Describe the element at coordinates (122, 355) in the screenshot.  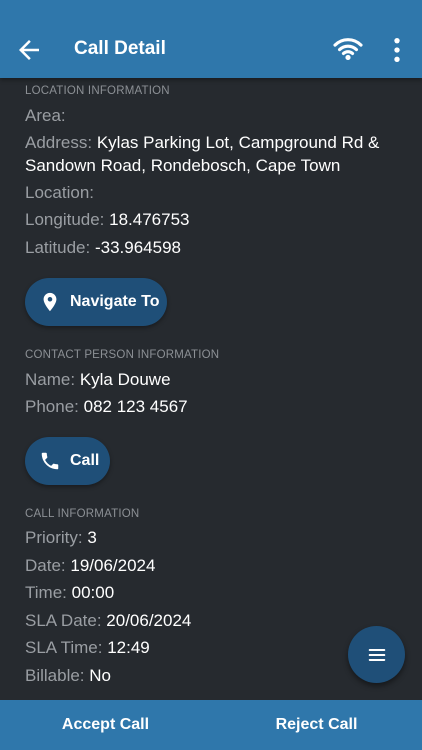
I see `contact-section-title: CONTACT PERSON INFORMATION` at that location.